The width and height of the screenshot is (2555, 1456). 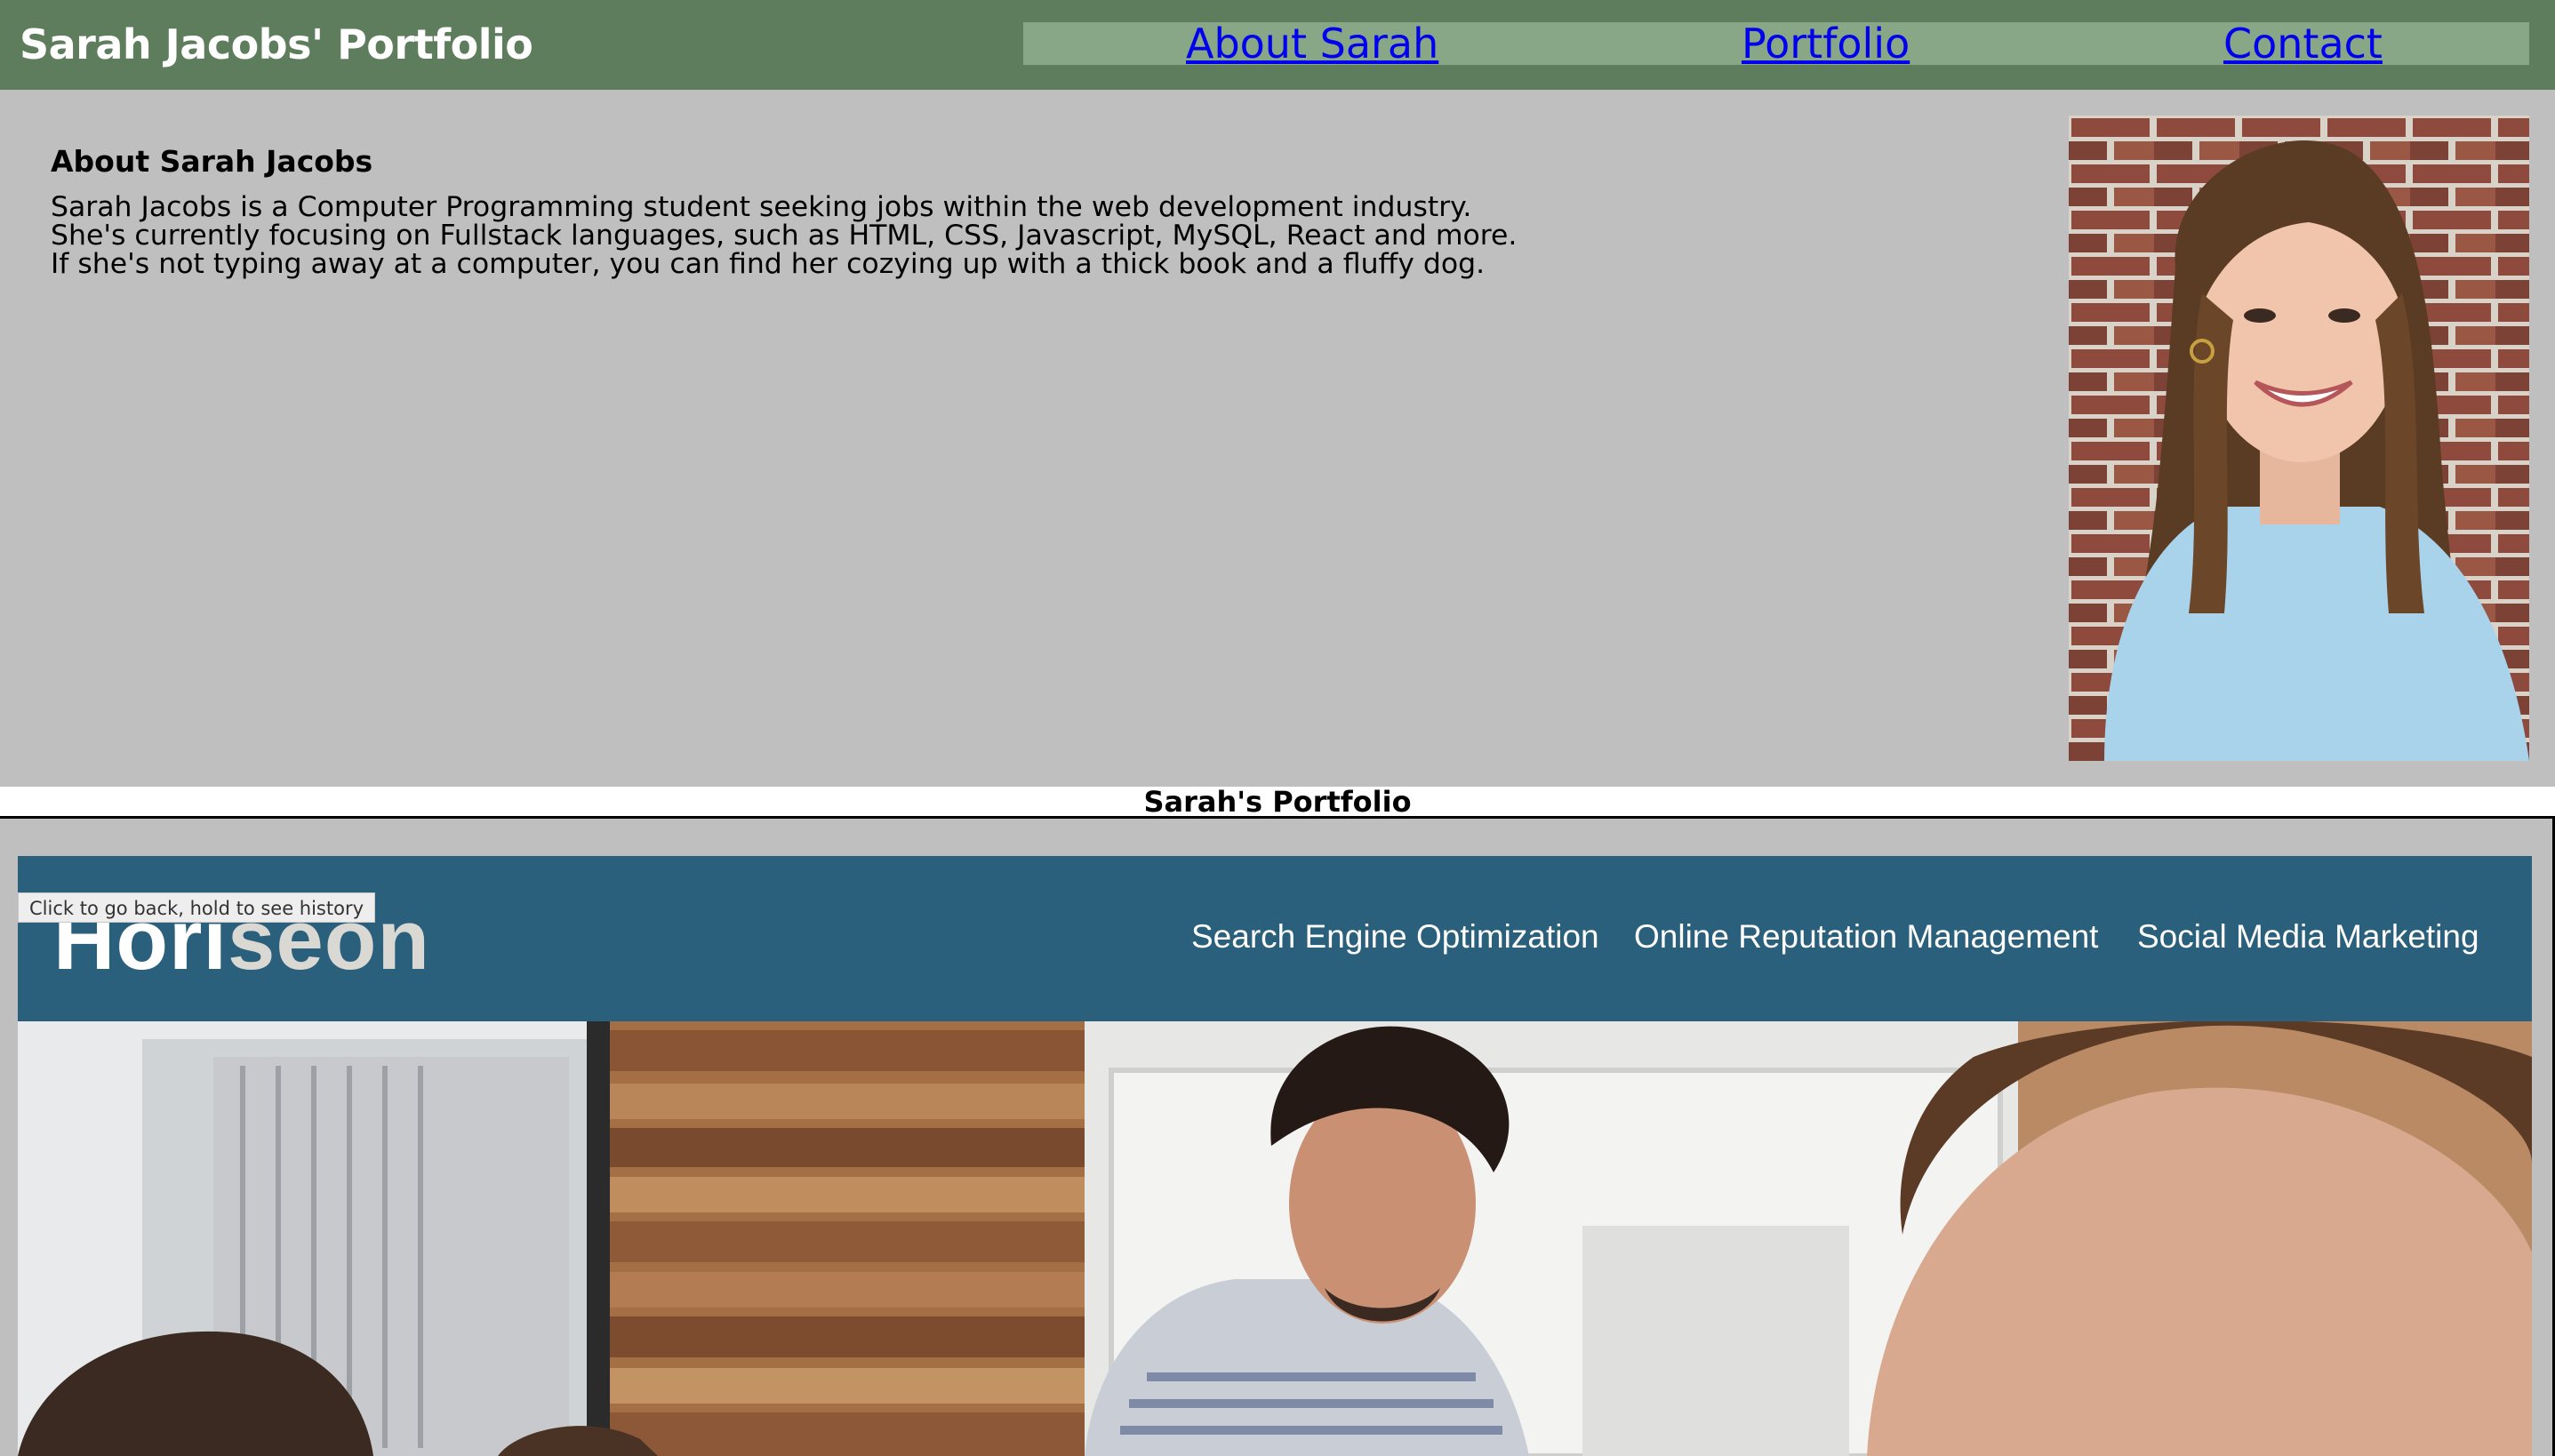 What do you see at coordinates (2308, 936) in the screenshot?
I see `project-nav-social: Social Media Marketing` at bounding box center [2308, 936].